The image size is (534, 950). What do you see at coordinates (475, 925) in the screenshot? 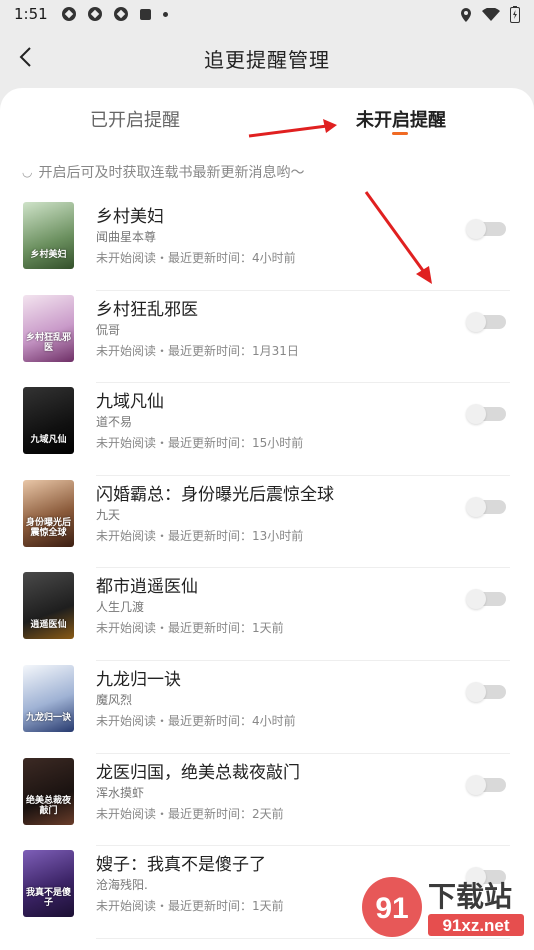
I see `svg-text: 91xz.net` at bounding box center [475, 925].